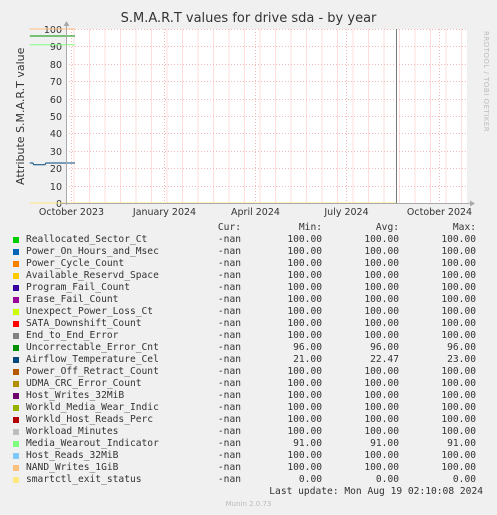  I want to click on legend-series-name: NAND_Writes_1GiB, so click(72, 467).